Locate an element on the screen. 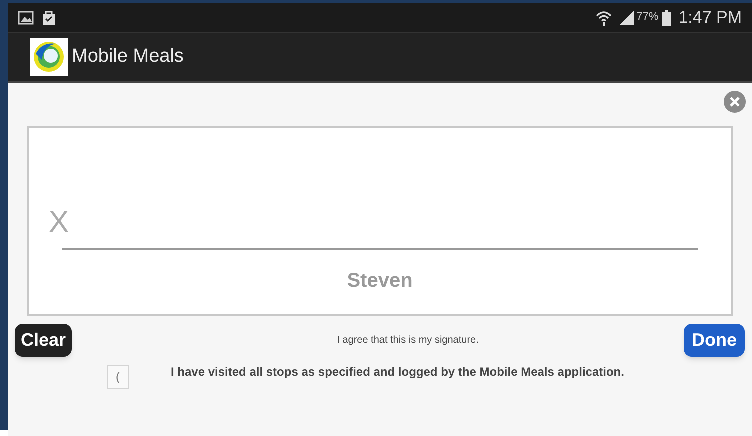  clear-button: Clear is located at coordinates (43, 340).